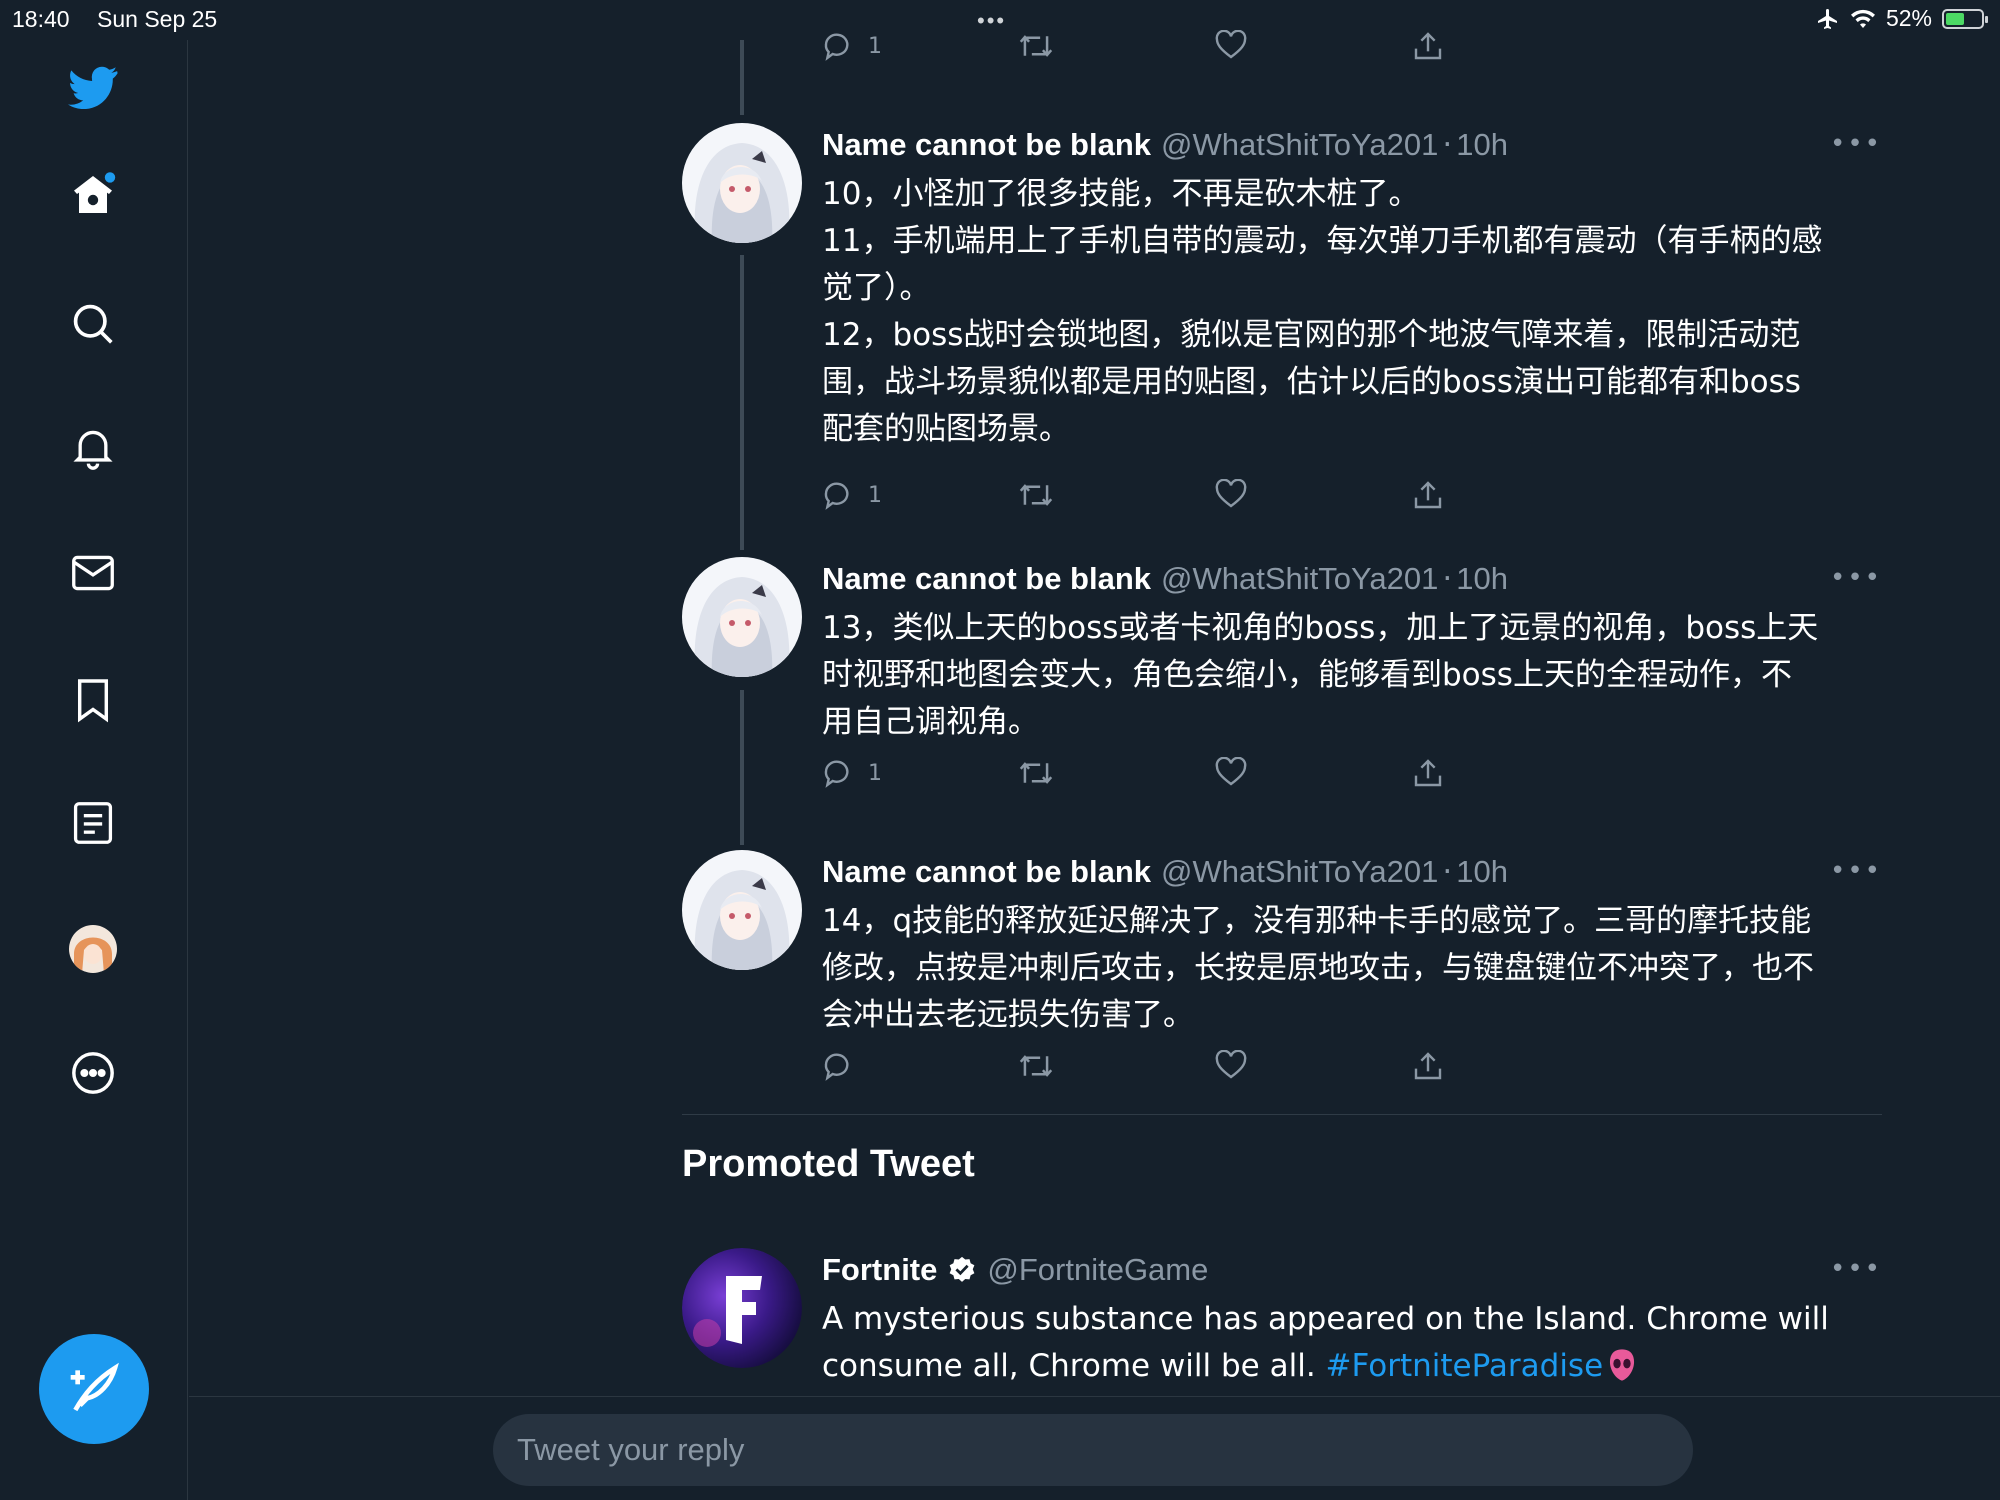 The width and height of the screenshot is (2000, 1500). What do you see at coordinates (930, 722) in the screenshot?
I see `tweet-text-line: 用自己调视角。` at bounding box center [930, 722].